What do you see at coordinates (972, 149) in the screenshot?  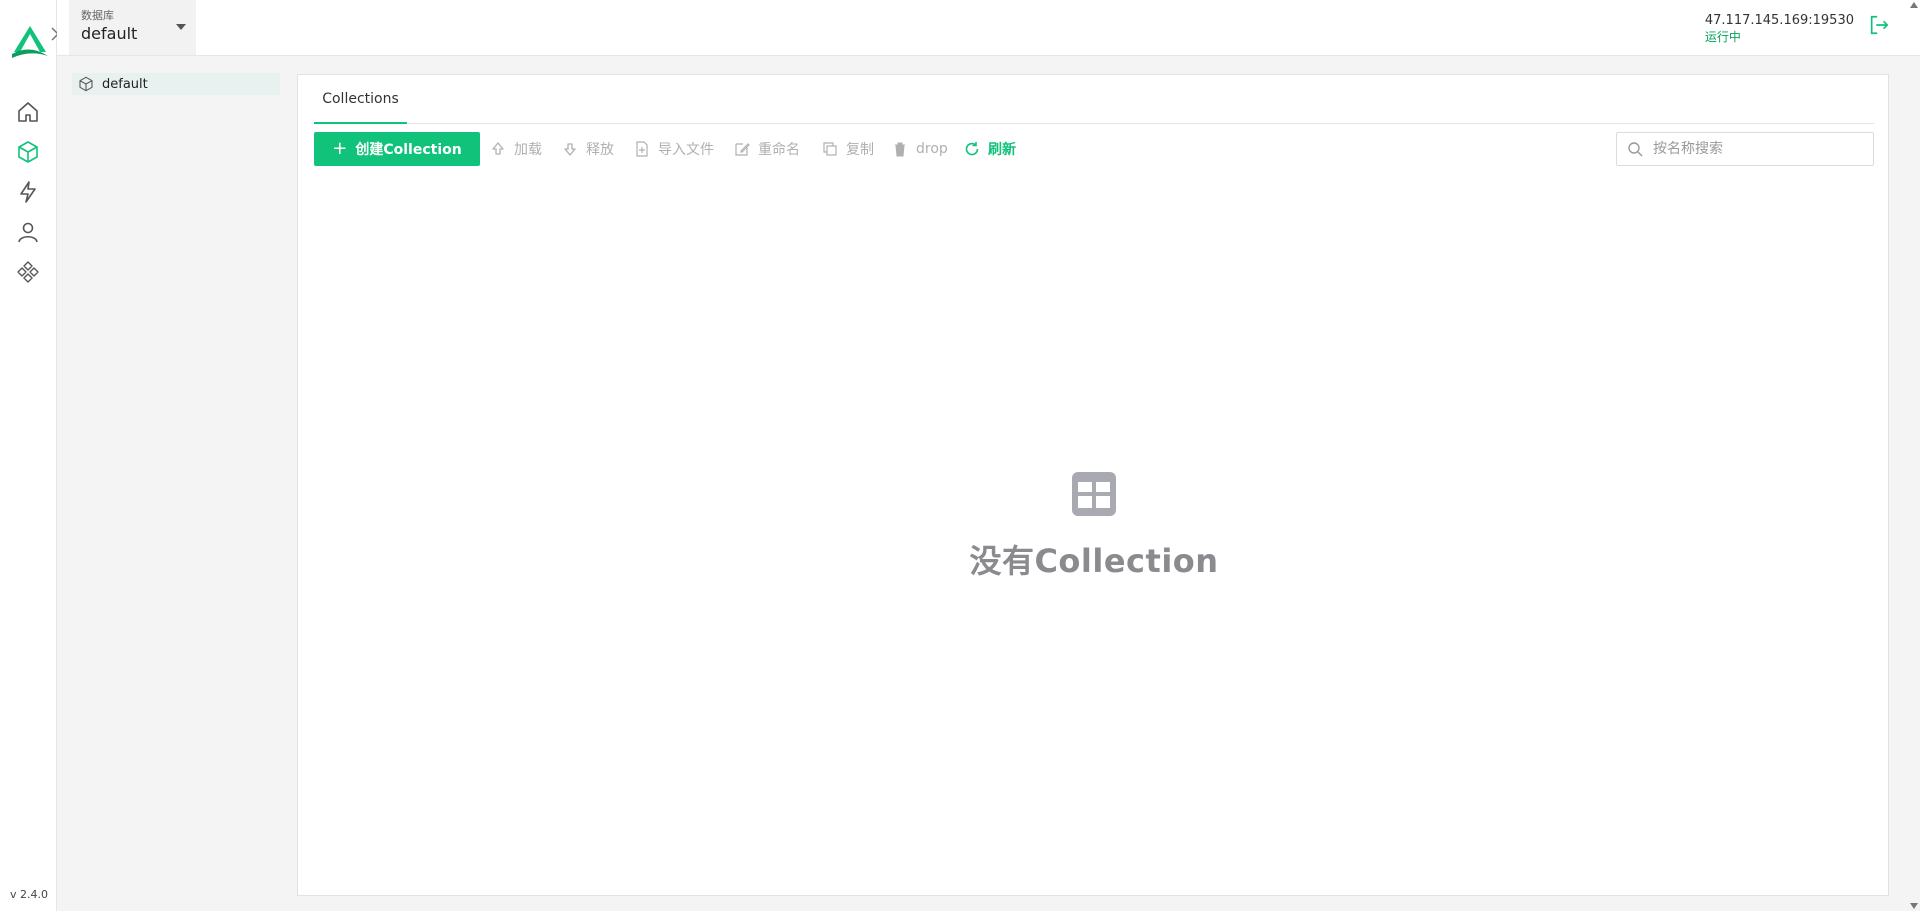 I see `refresh-icon` at bounding box center [972, 149].